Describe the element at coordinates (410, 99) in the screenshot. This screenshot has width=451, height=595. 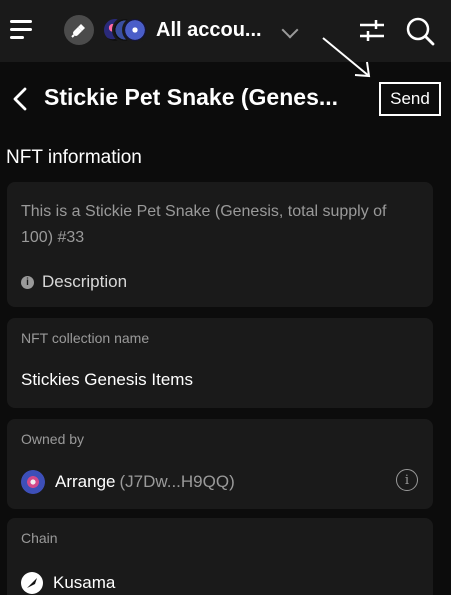
I see `send-button: Send` at that location.